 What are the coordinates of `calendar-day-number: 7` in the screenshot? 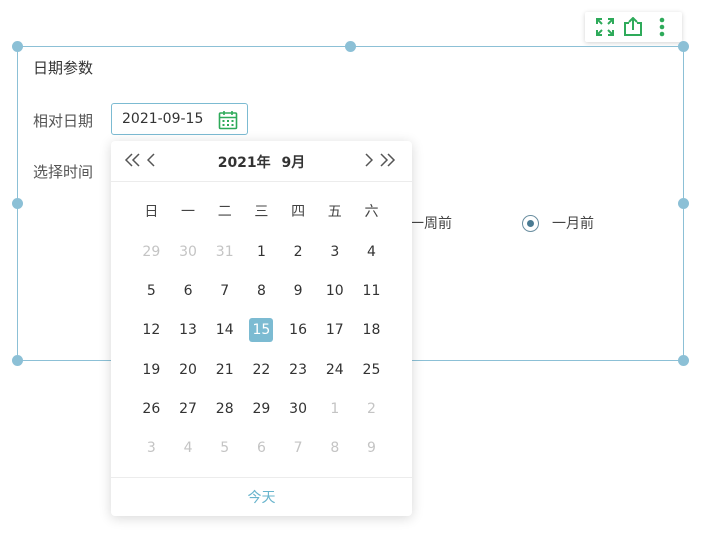 It's located at (225, 291).